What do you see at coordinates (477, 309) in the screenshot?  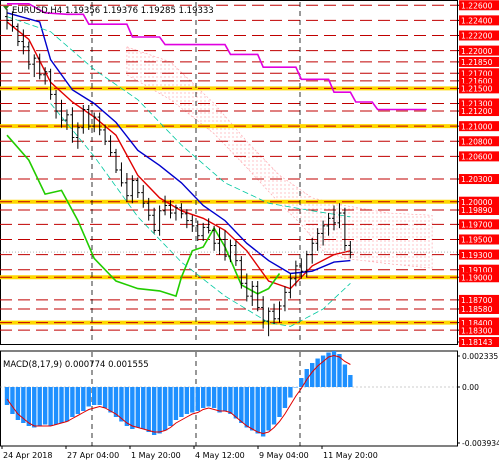 I see `y-tick-label: 1.18580` at bounding box center [477, 309].